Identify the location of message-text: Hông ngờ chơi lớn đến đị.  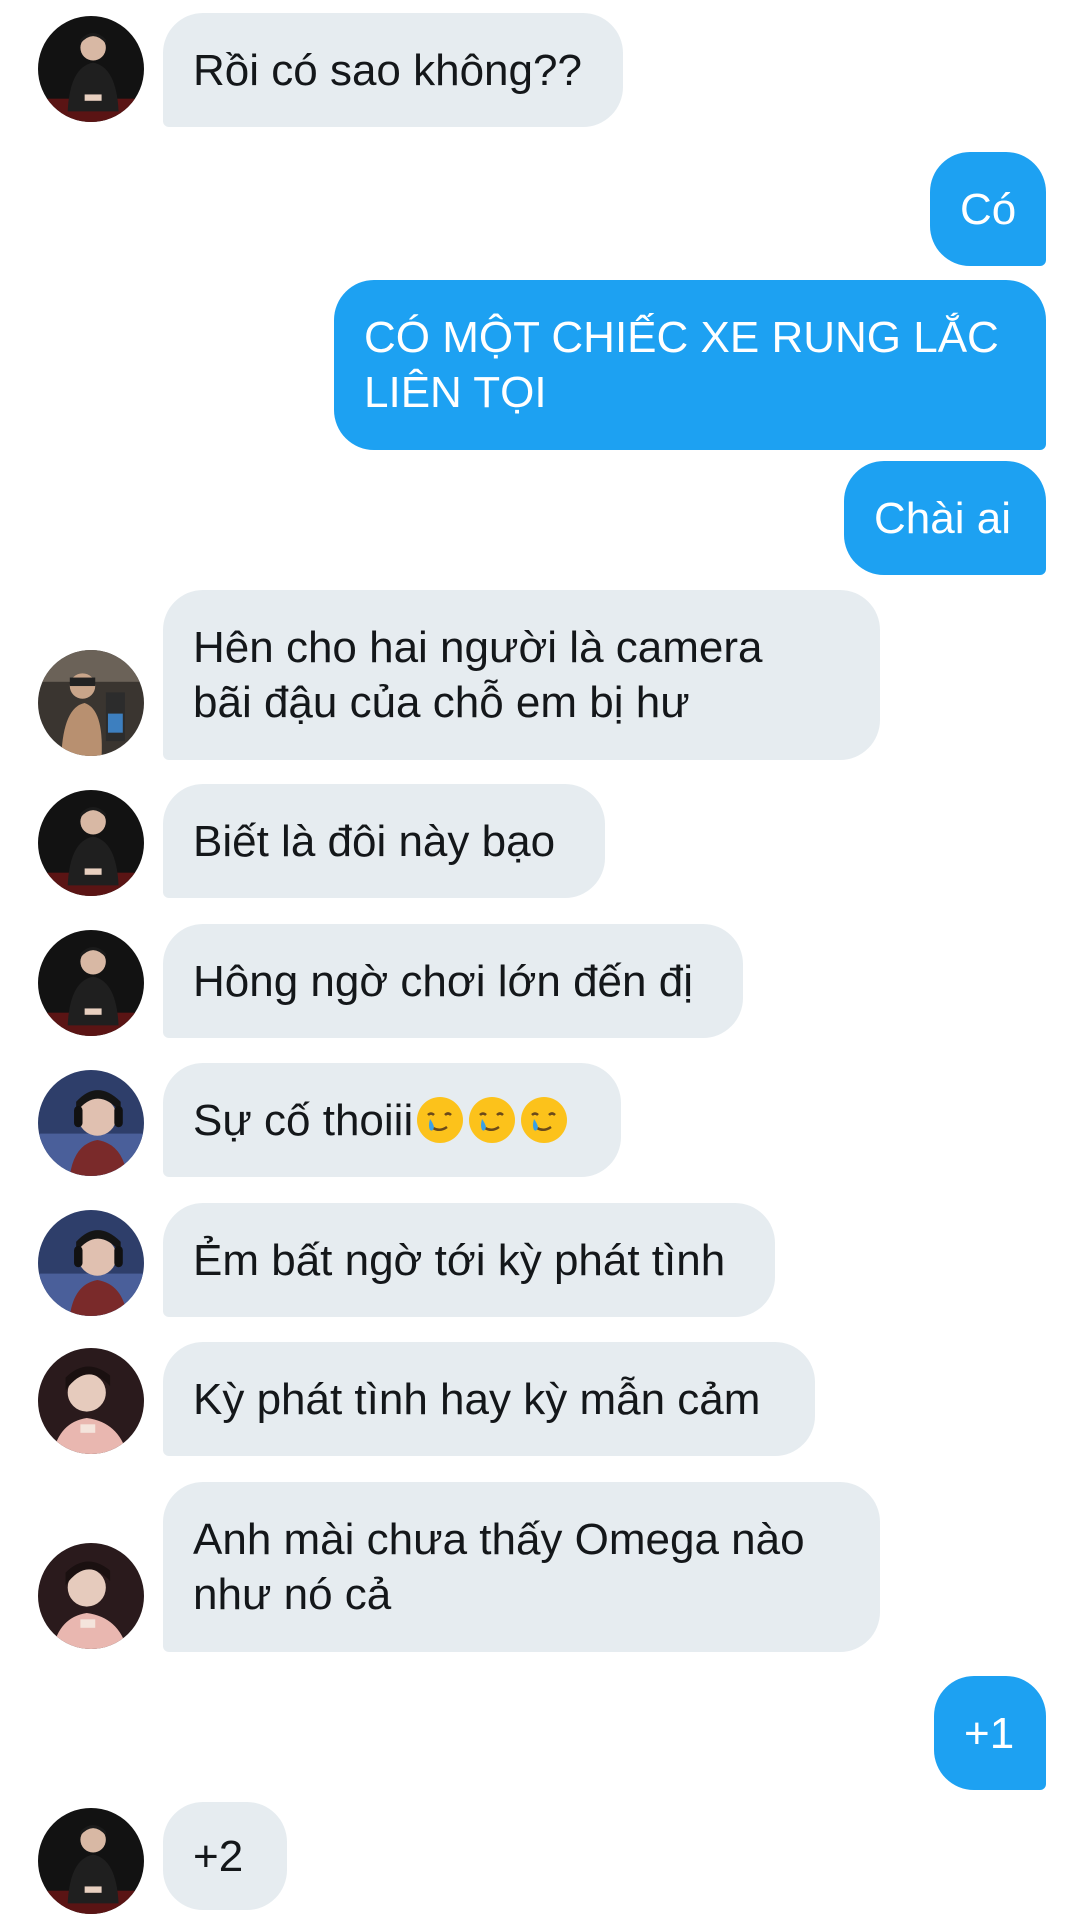
(443, 981).